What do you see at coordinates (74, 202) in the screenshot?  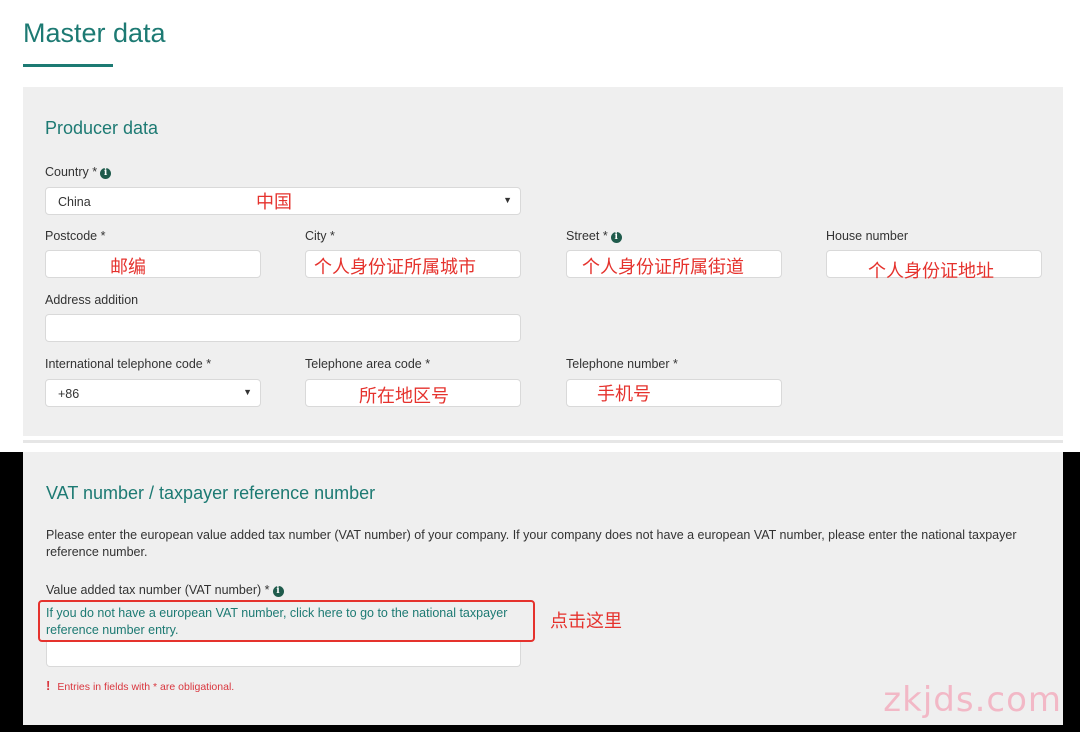 I see `country-value: China` at bounding box center [74, 202].